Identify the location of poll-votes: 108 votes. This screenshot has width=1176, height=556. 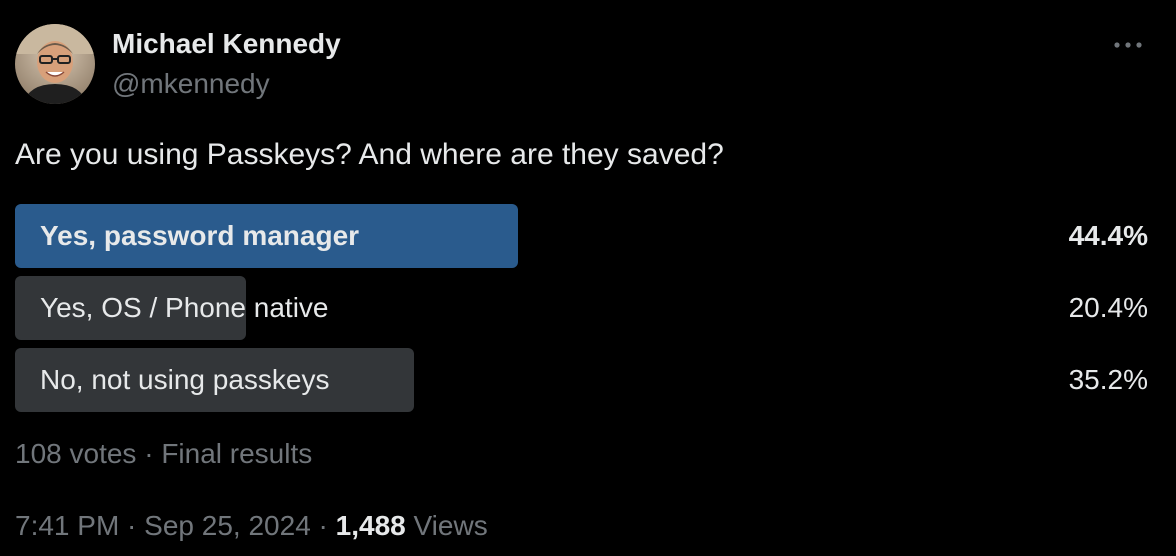
(76, 453).